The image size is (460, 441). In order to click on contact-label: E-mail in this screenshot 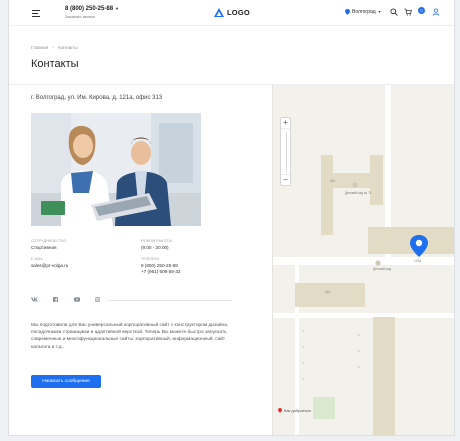, I will do `click(37, 259)`.